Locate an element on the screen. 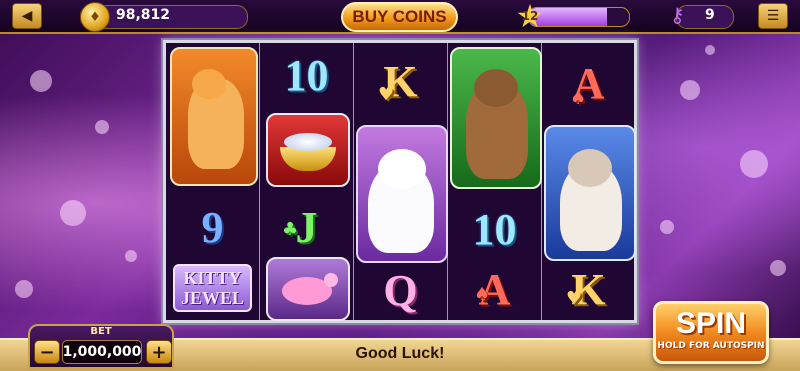 This screenshot has height=371, width=800. hamburger-menu-icon: ☰ is located at coordinates (773, 16).